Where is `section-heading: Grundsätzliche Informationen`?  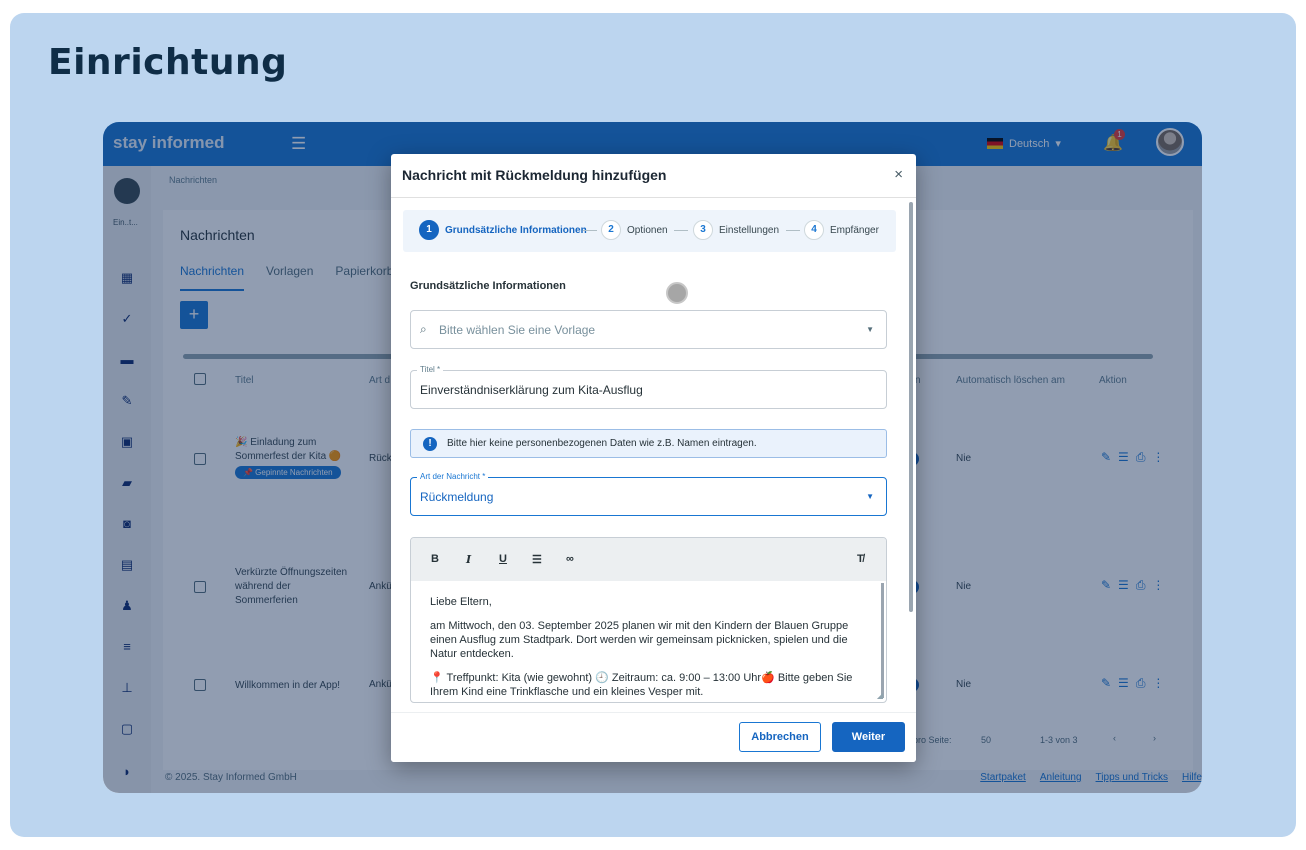
section-heading: Grundsätzliche Informationen is located at coordinates (488, 286).